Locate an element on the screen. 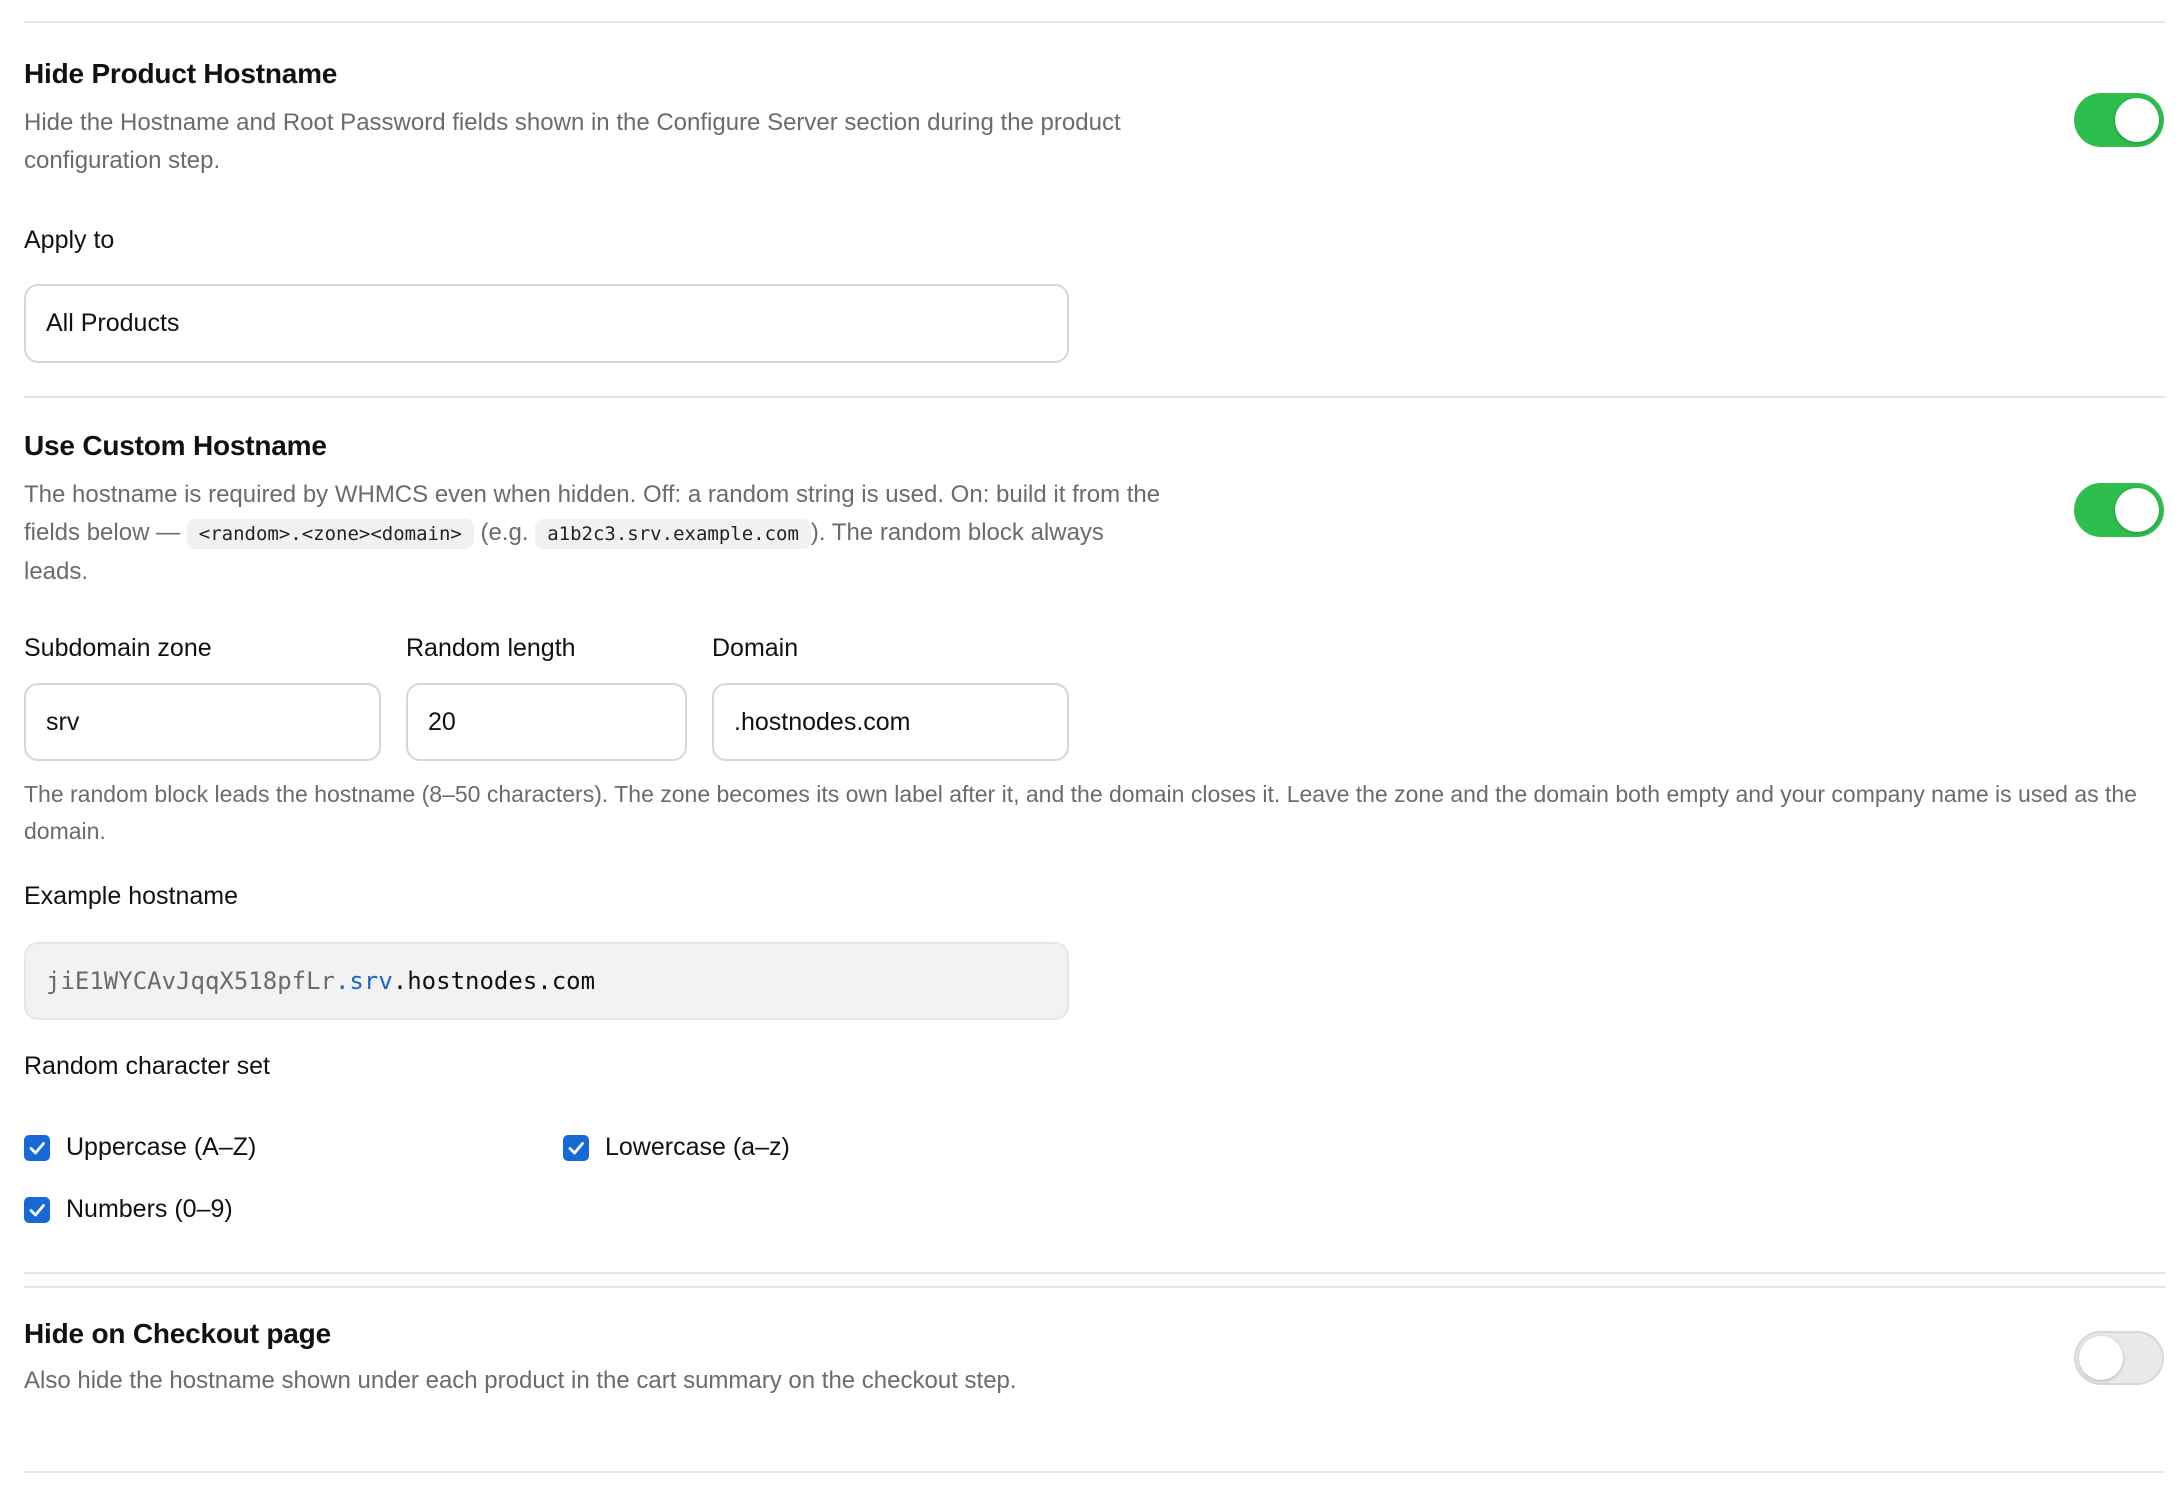 Image resolution: width=2180 pixels, height=1494 pixels. subdomain-zone-value: srv is located at coordinates (63, 721).